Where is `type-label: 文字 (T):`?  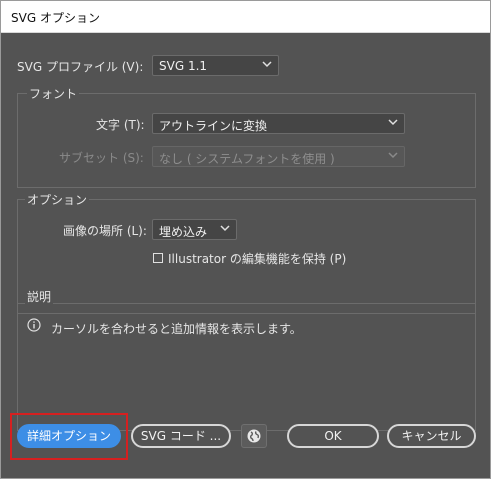 type-label: 文字 (T): is located at coordinates (120, 125).